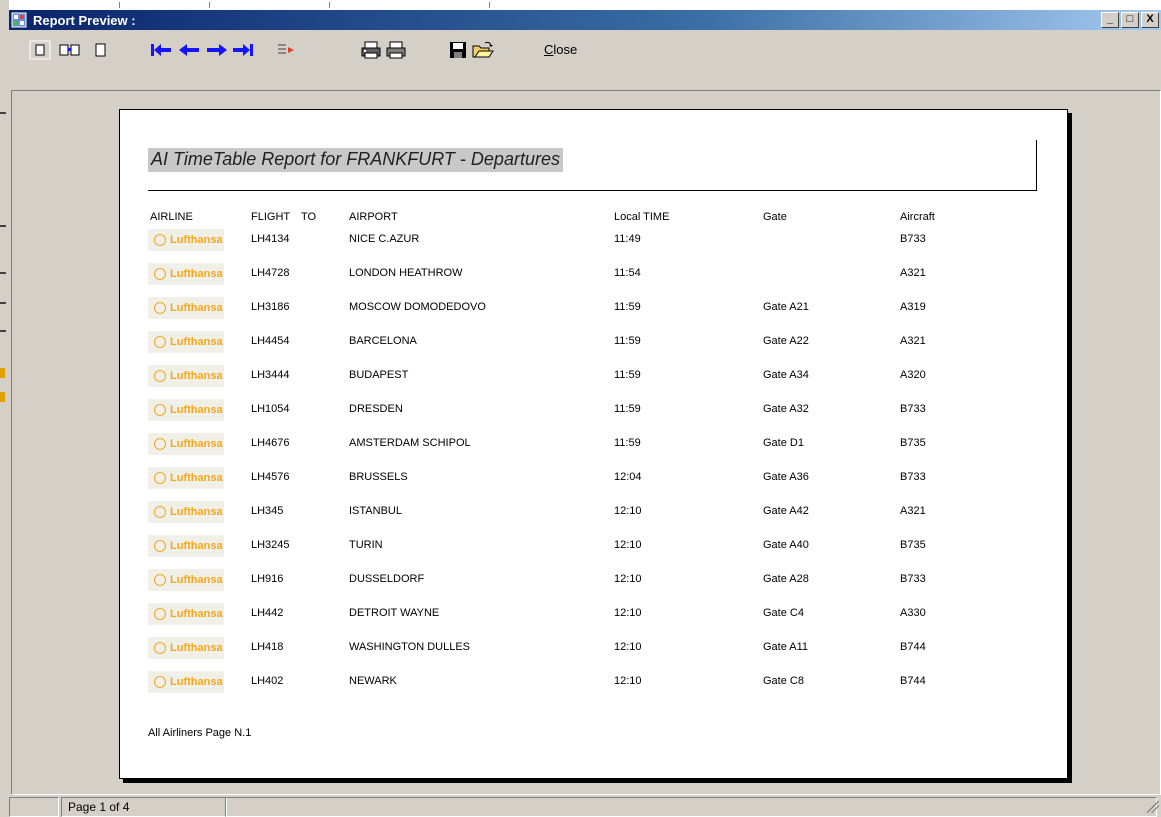 This screenshot has width=1161, height=817. Describe the element at coordinates (786, 511) in the screenshot. I see `gate-cell: Gate A42` at that location.